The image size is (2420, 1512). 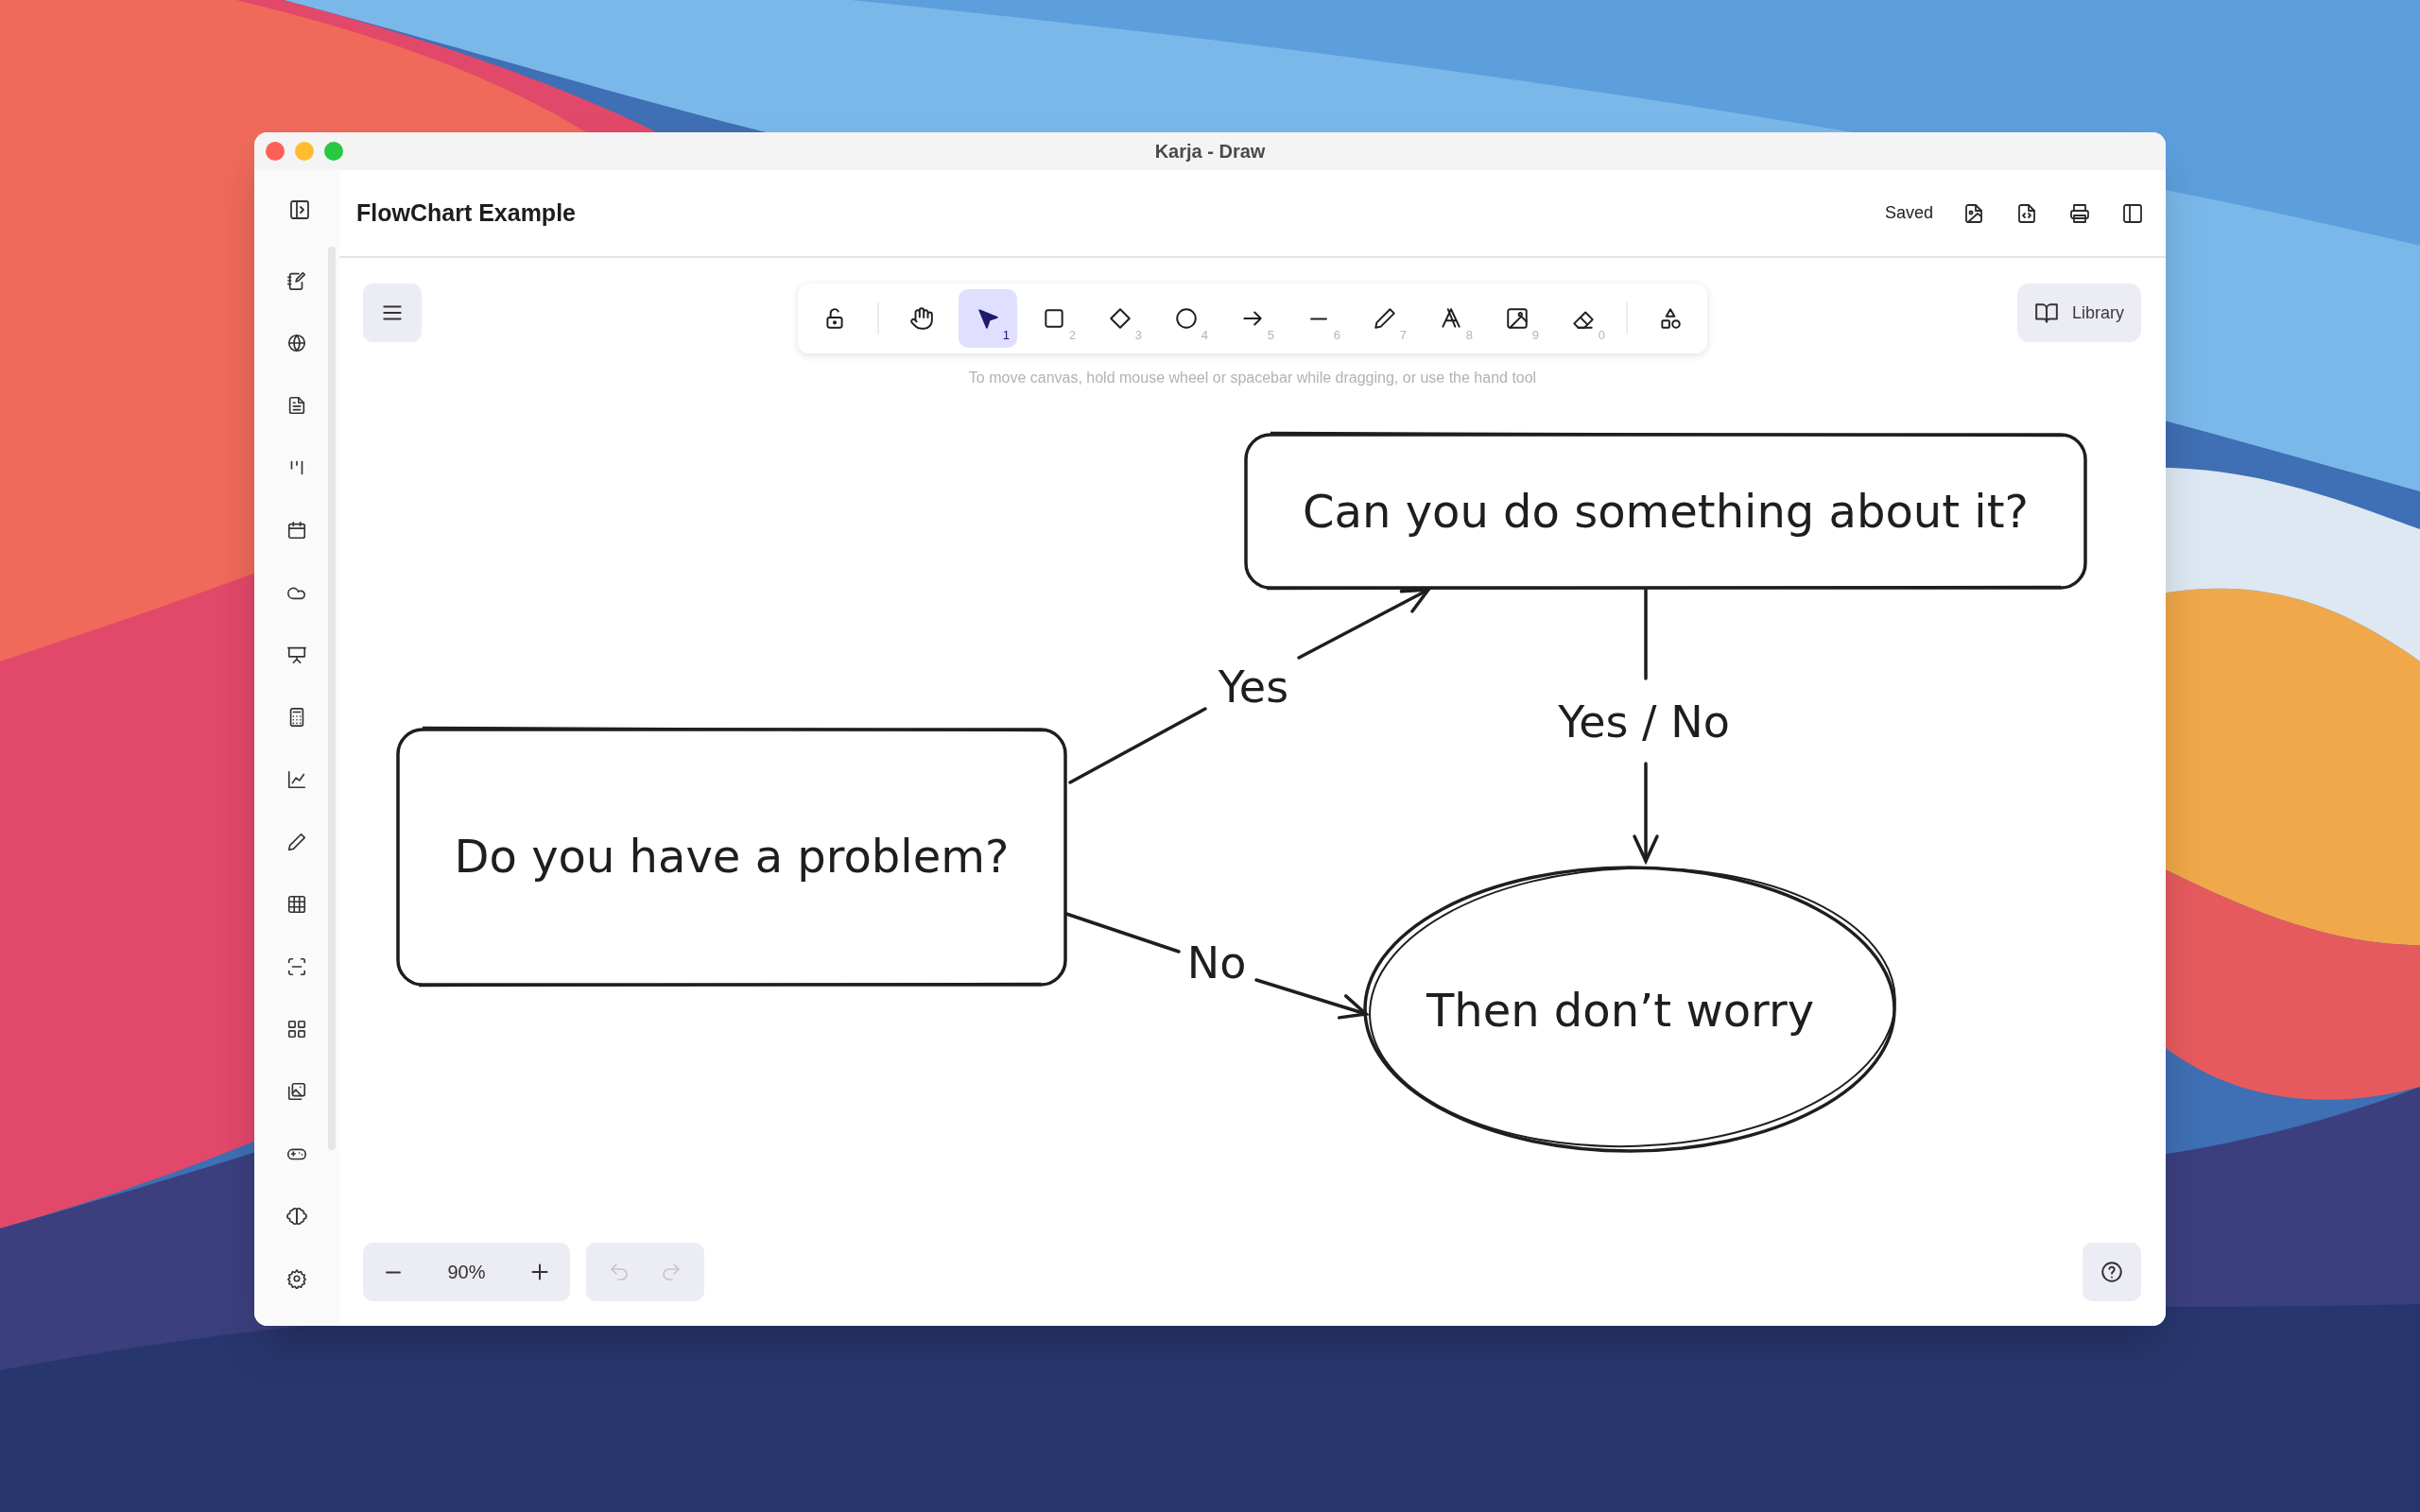 I want to click on diamond-icon, so click(x=1120, y=318).